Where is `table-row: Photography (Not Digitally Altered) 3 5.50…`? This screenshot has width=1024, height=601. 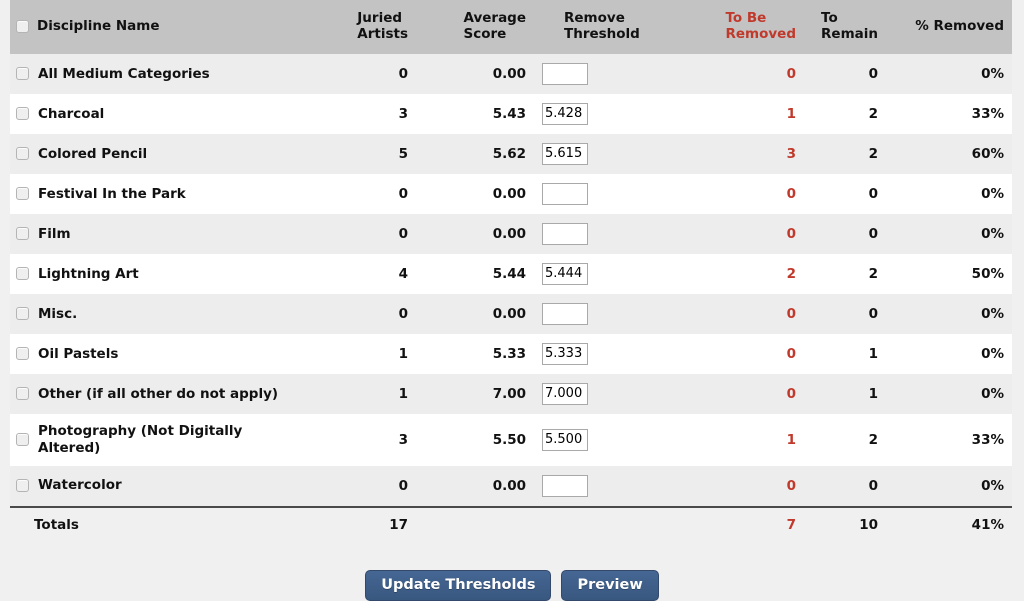 table-row: Photography (Not Digitally Altered) 3 5.50… is located at coordinates (511, 439).